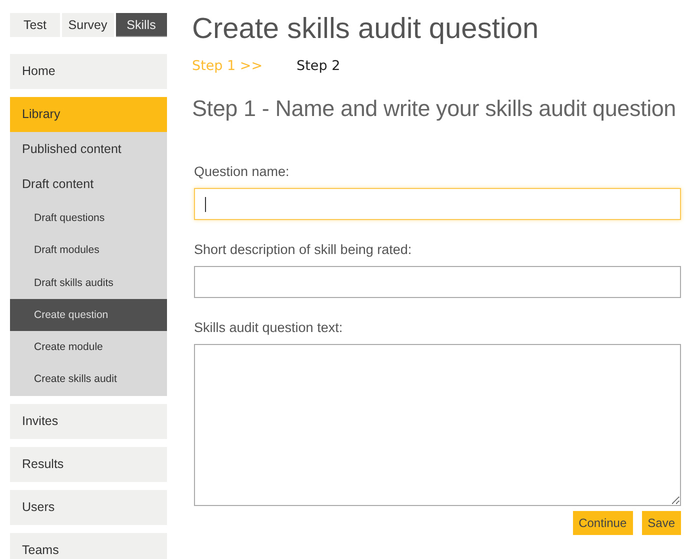 The height and width of the screenshot is (559, 695). Describe the element at coordinates (661, 523) in the screenshot. I see `save-button: Save` at that location.